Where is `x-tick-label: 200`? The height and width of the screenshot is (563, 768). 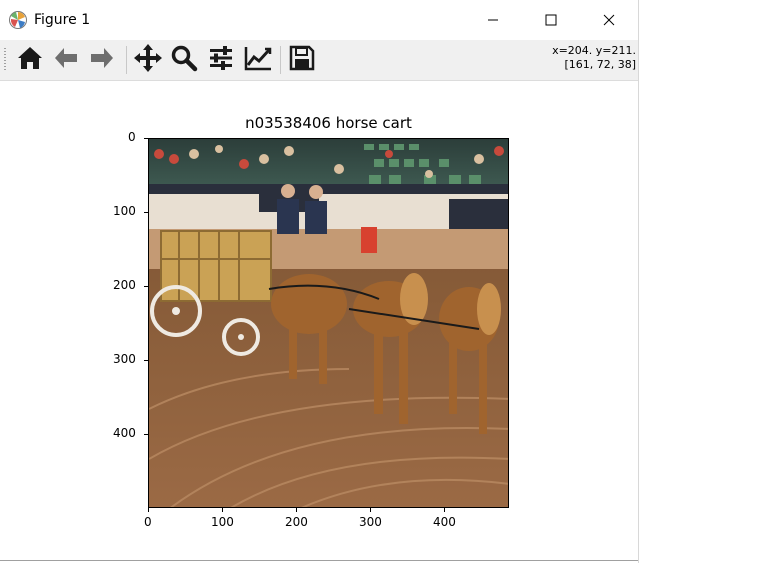
x-tick-label: 200 is located at coordinates (296, 522).